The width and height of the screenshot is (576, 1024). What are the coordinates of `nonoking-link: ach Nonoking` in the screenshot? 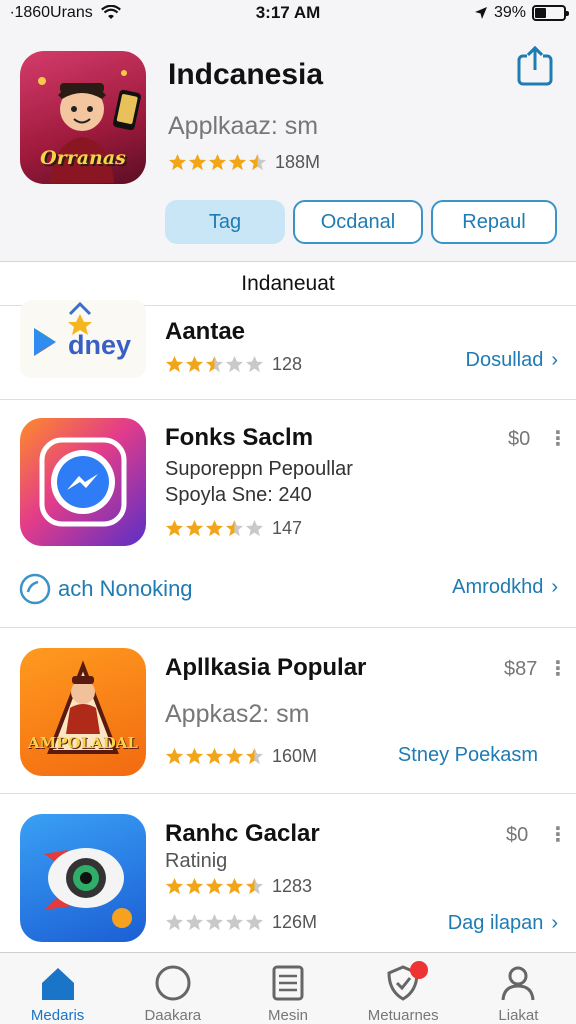 It's located at (105, 589).